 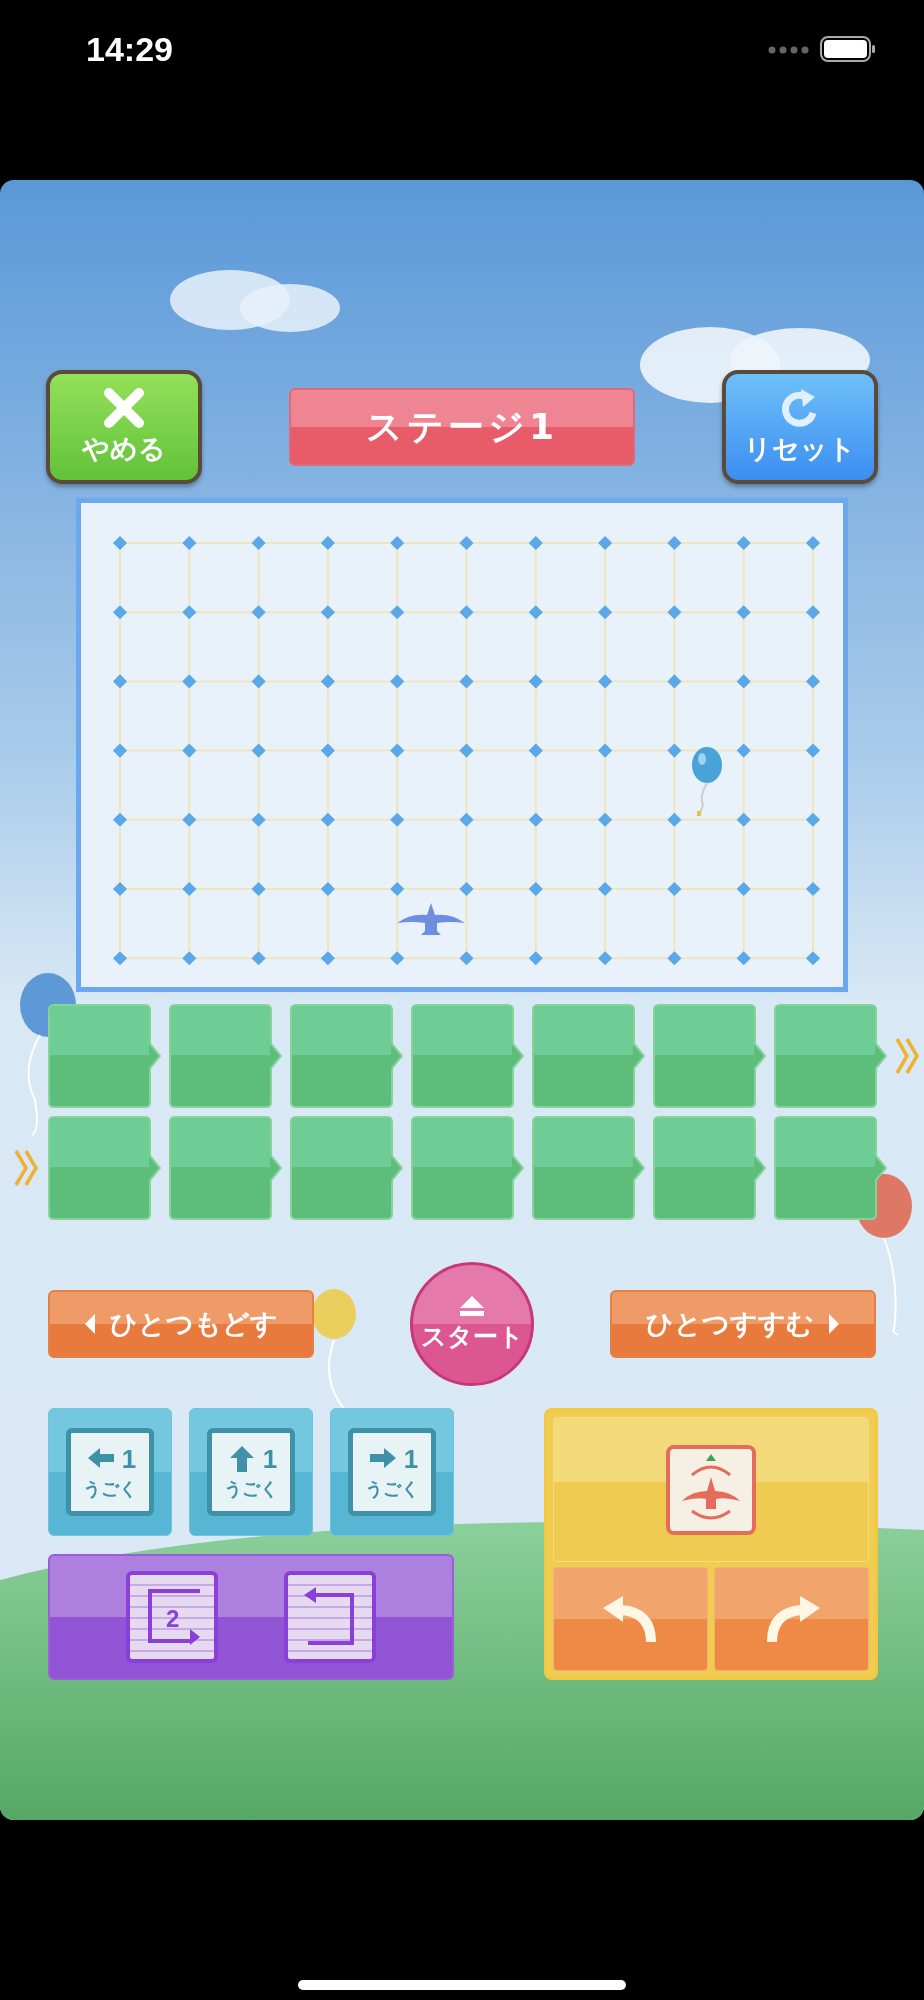 I want to click on caret-right-icon, so click(x=834, y=1324).